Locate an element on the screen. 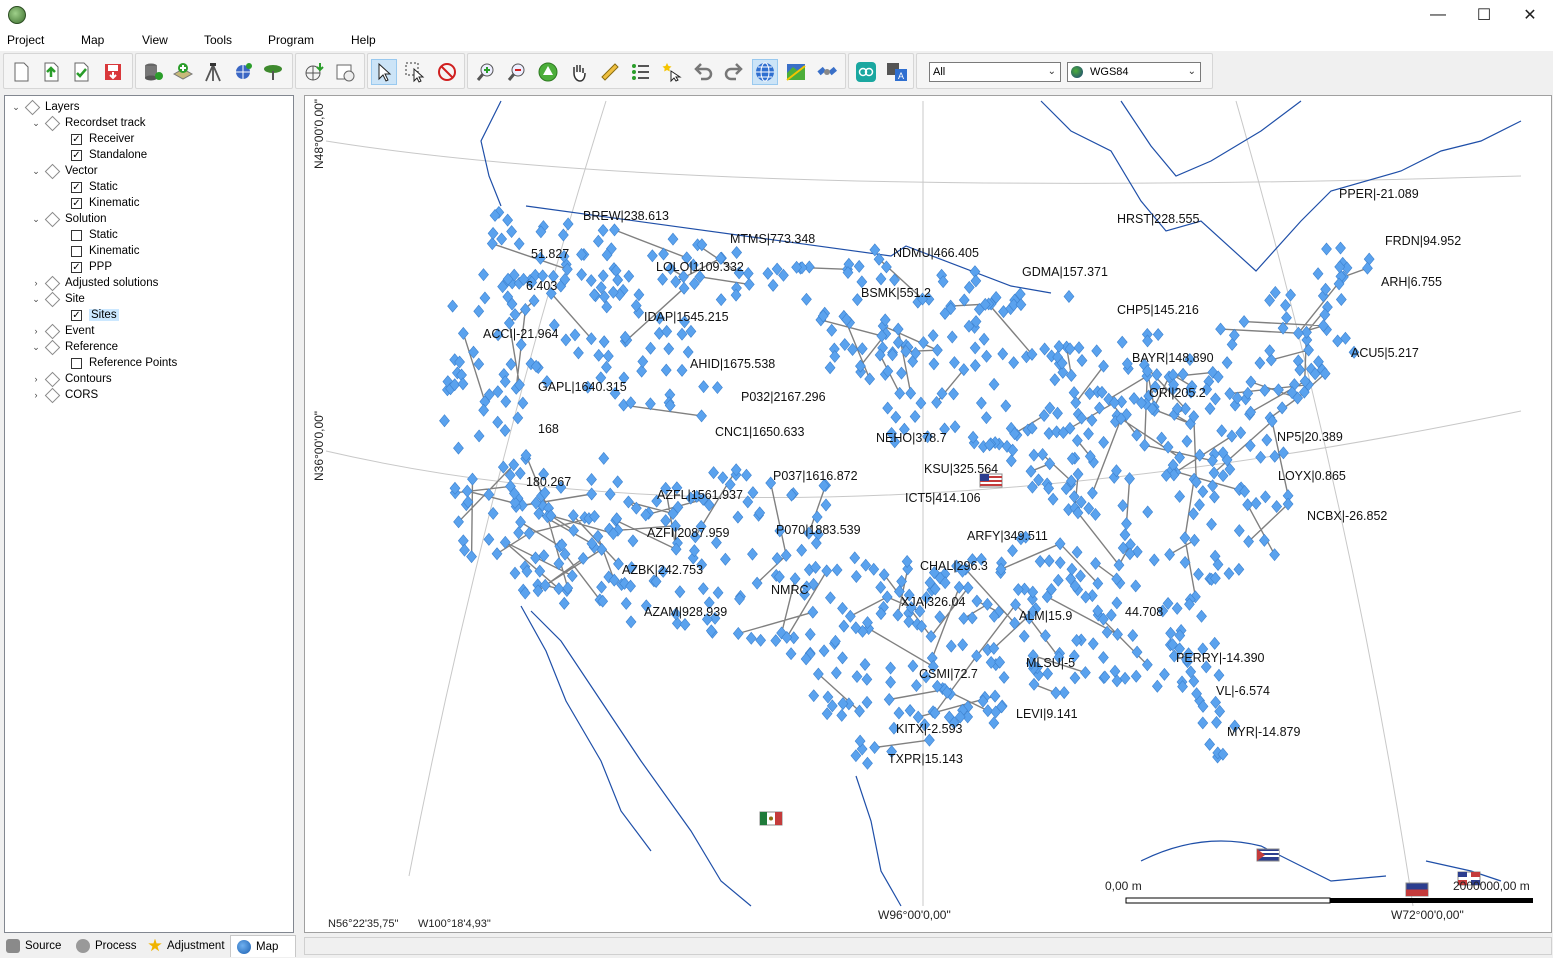 The width and height of the screenshot is (1553, 958). translate-icon: A is located at coordinates (897, 72).